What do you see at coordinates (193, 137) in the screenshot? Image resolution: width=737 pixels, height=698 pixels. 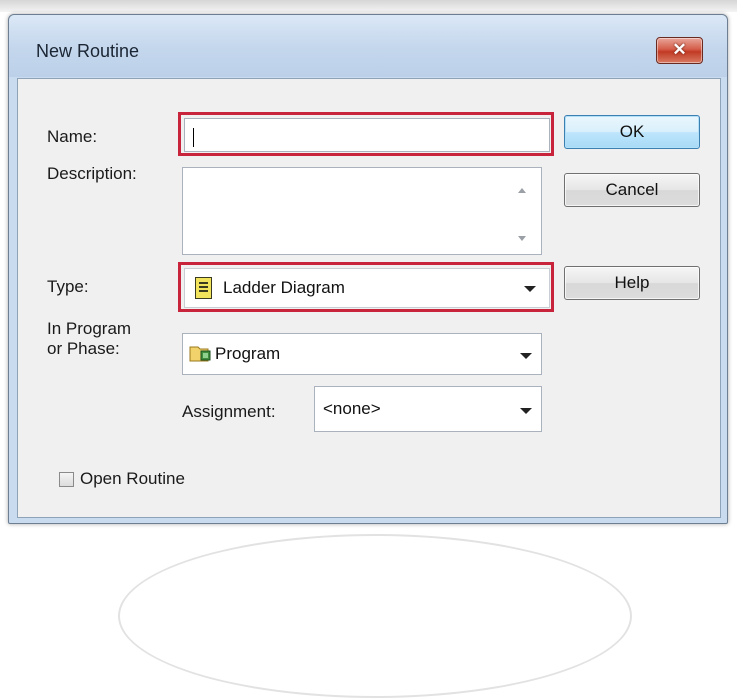 I see `text-caret` at bounding box center [193, 137].